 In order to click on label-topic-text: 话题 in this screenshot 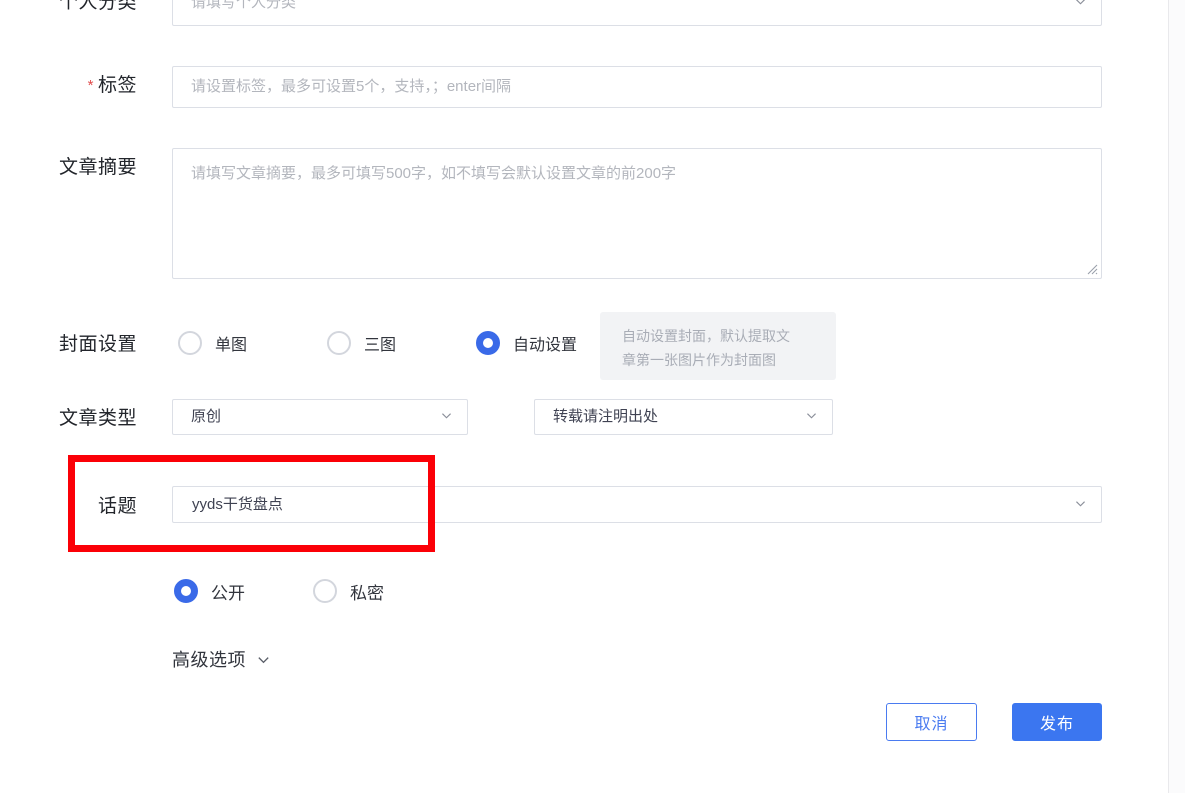, I will do `click(117, 506)`.